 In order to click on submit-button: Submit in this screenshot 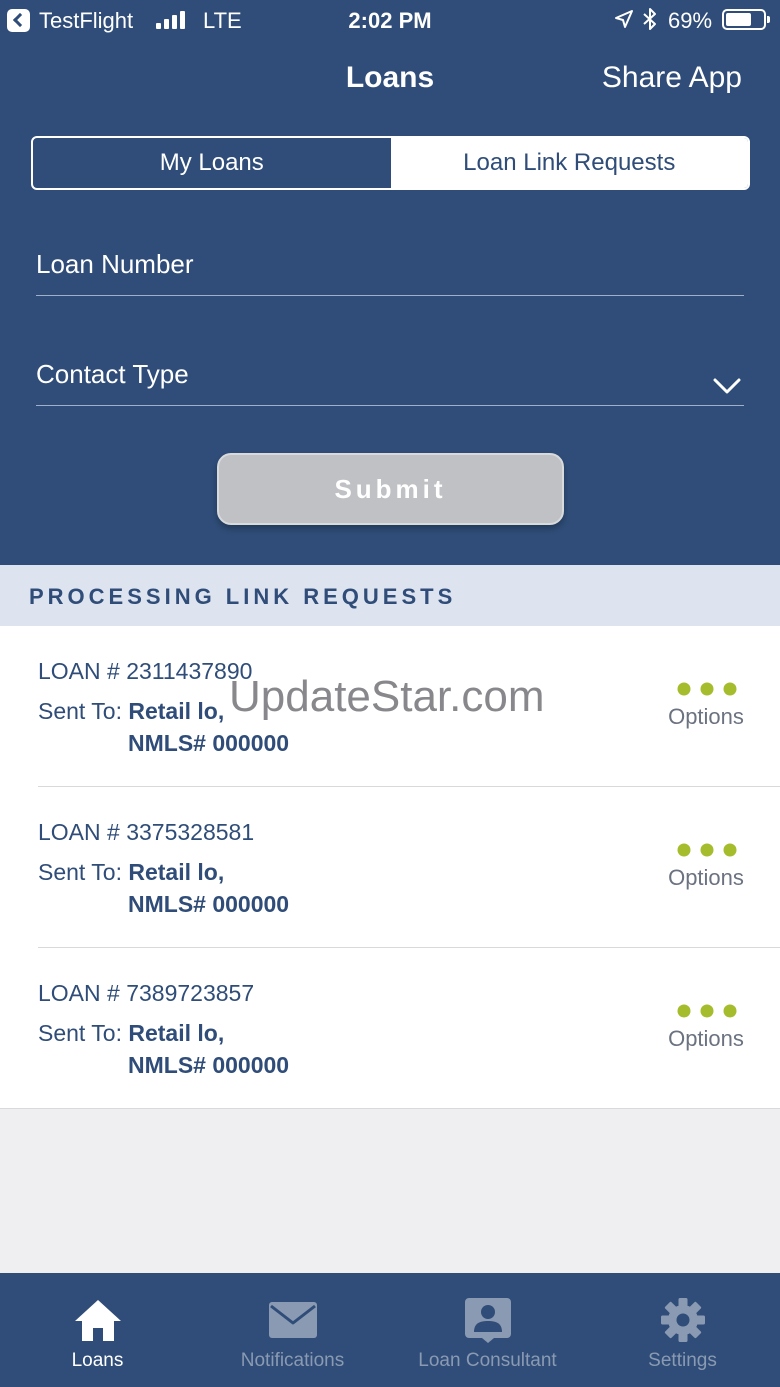, I will do `click(390, 489)`.